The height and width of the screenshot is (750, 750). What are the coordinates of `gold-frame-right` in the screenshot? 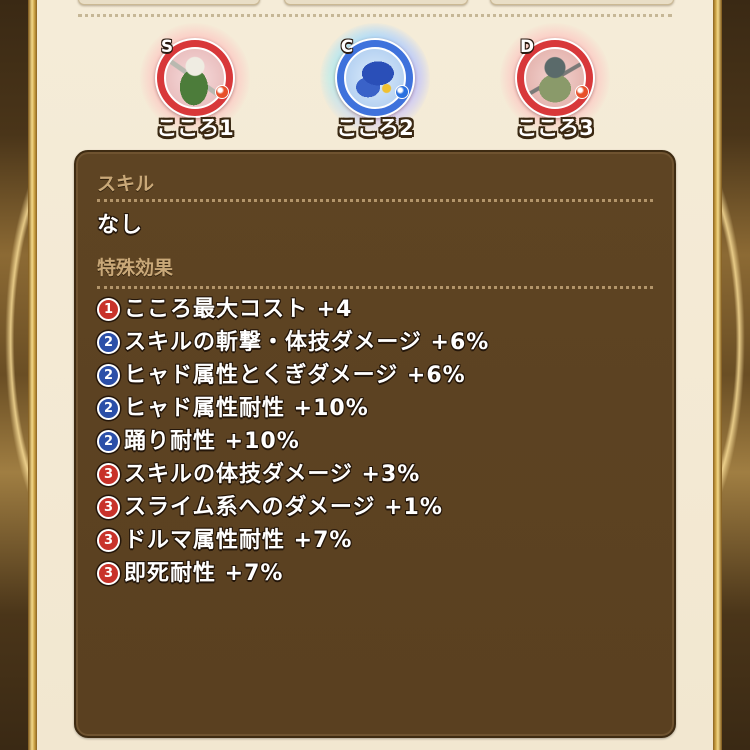 It's located at (717, 375).